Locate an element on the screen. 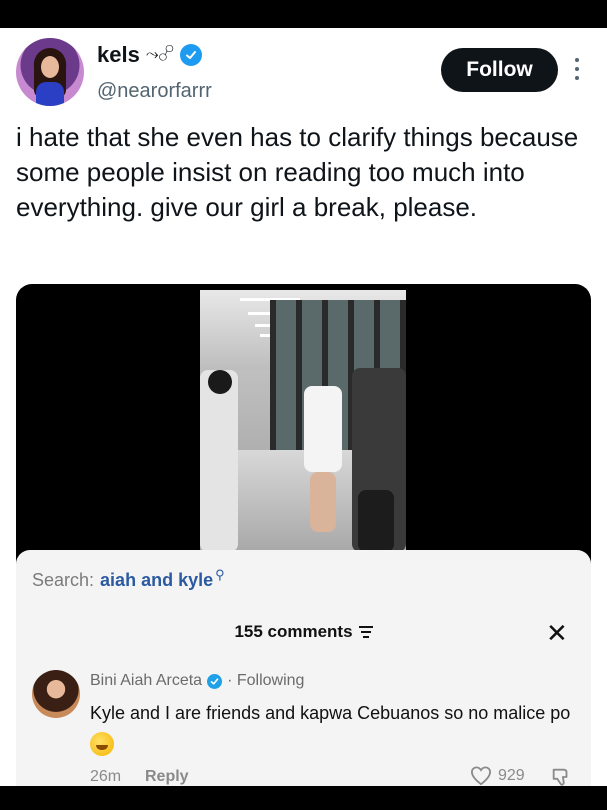  comments-count: 155 comments is located at coordinates (293, 631).